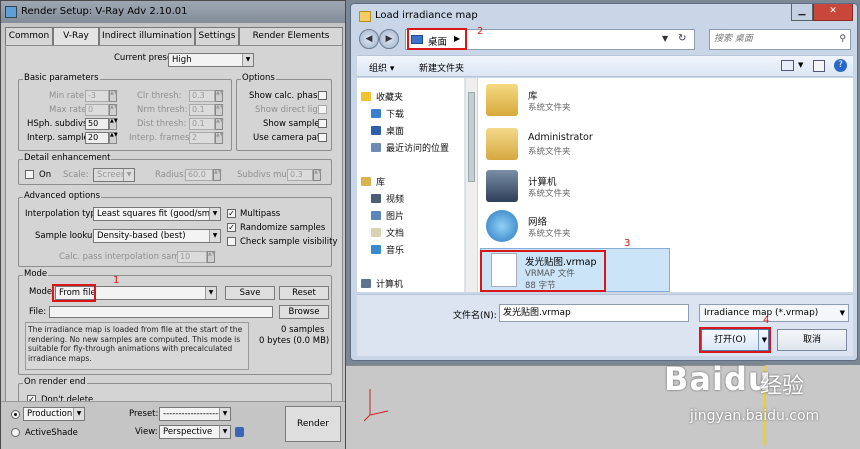 The image size is (860, 449). Describe the element at coordinates (387, 249) in the screenshot. I see `nav-music: 音乐` at that location.